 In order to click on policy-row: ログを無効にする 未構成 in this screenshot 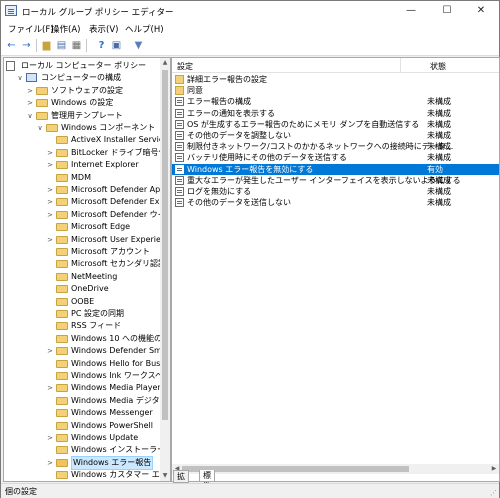, I will do `click(335, 191)`.